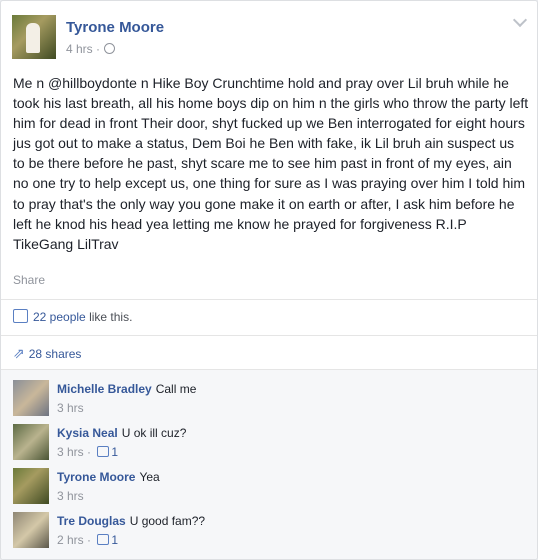  I want to click on shares-summary: ⇗ 28 shares, so click(47, 353).